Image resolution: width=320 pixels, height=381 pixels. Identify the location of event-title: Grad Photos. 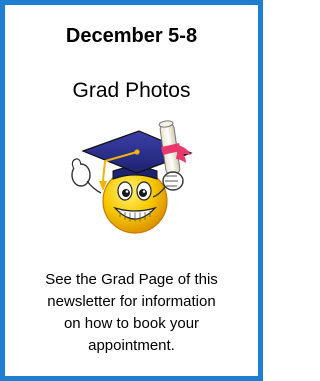
(131, 90).